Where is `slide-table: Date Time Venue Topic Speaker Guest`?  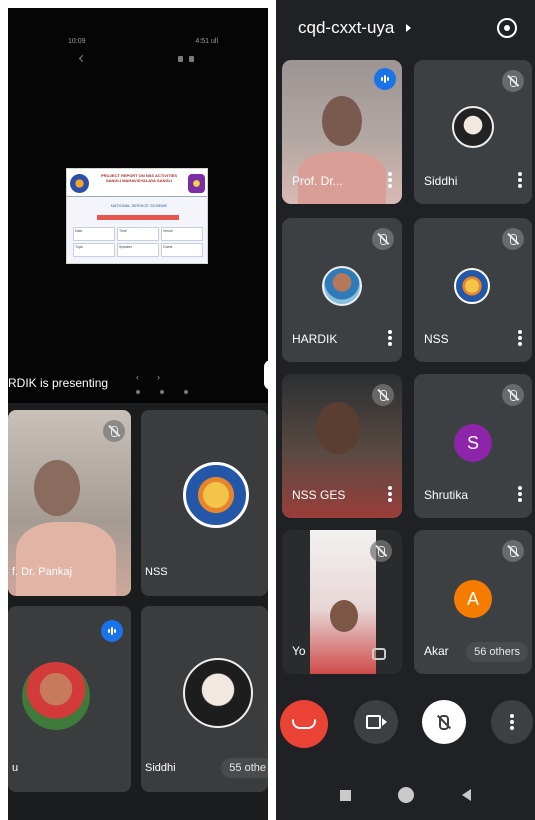 slide-table: Date Time Venue Topic Speaker Guest is located at coordinates (138, 242).